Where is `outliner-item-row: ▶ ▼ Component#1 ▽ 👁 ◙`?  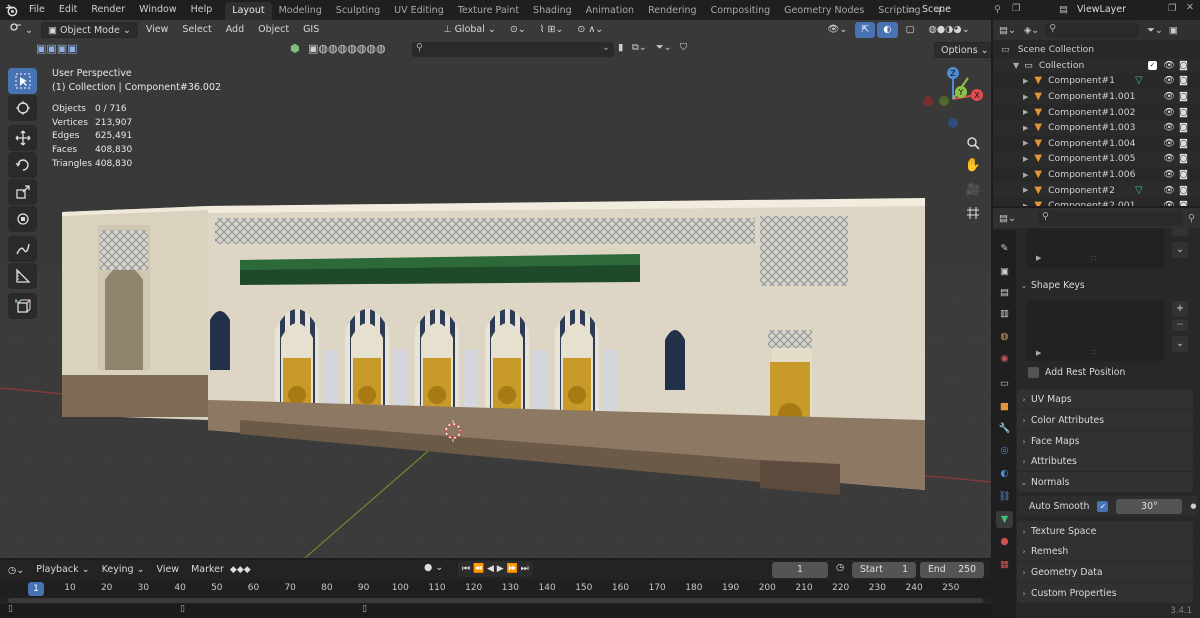 outliner-item-row: ▶ ▼ Component#1 ▽ 👁 ◙ is located at coordinates (1096, 81).